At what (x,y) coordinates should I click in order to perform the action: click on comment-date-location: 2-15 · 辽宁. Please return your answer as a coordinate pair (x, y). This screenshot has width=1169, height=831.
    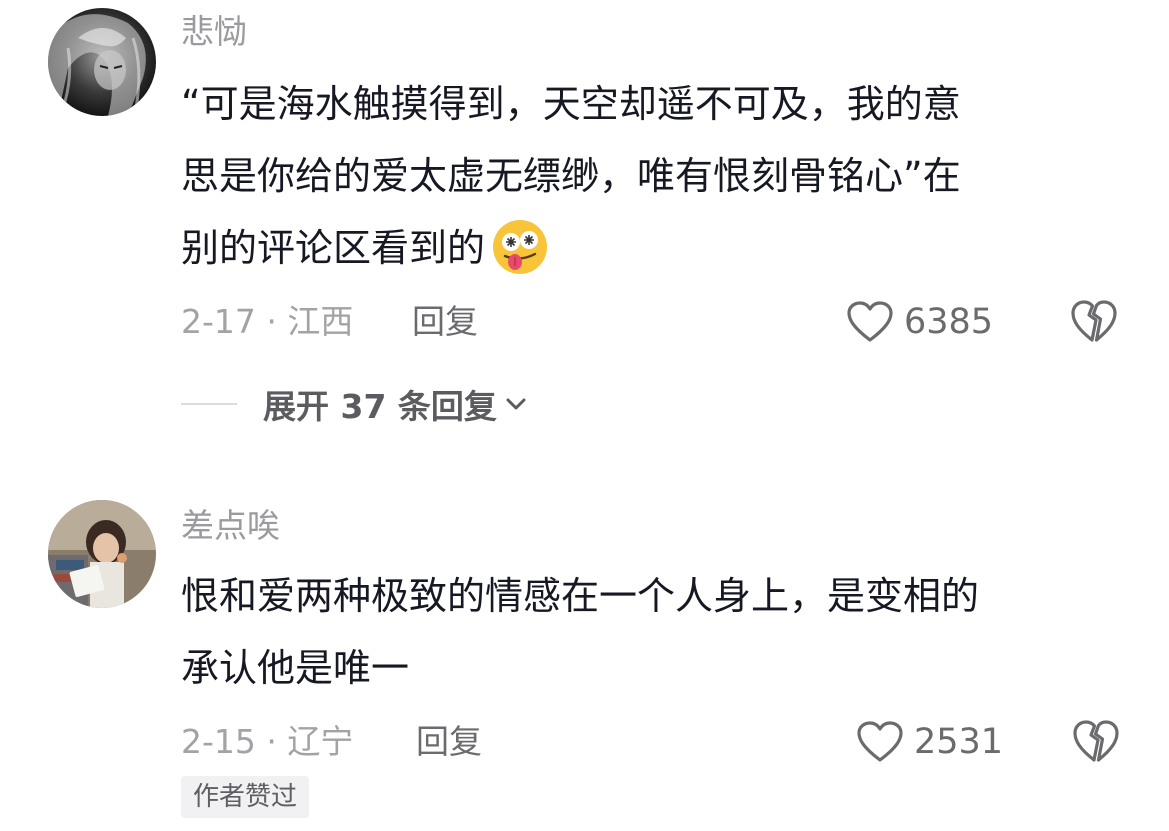
    Looking at the image, I should click on (267, 741).